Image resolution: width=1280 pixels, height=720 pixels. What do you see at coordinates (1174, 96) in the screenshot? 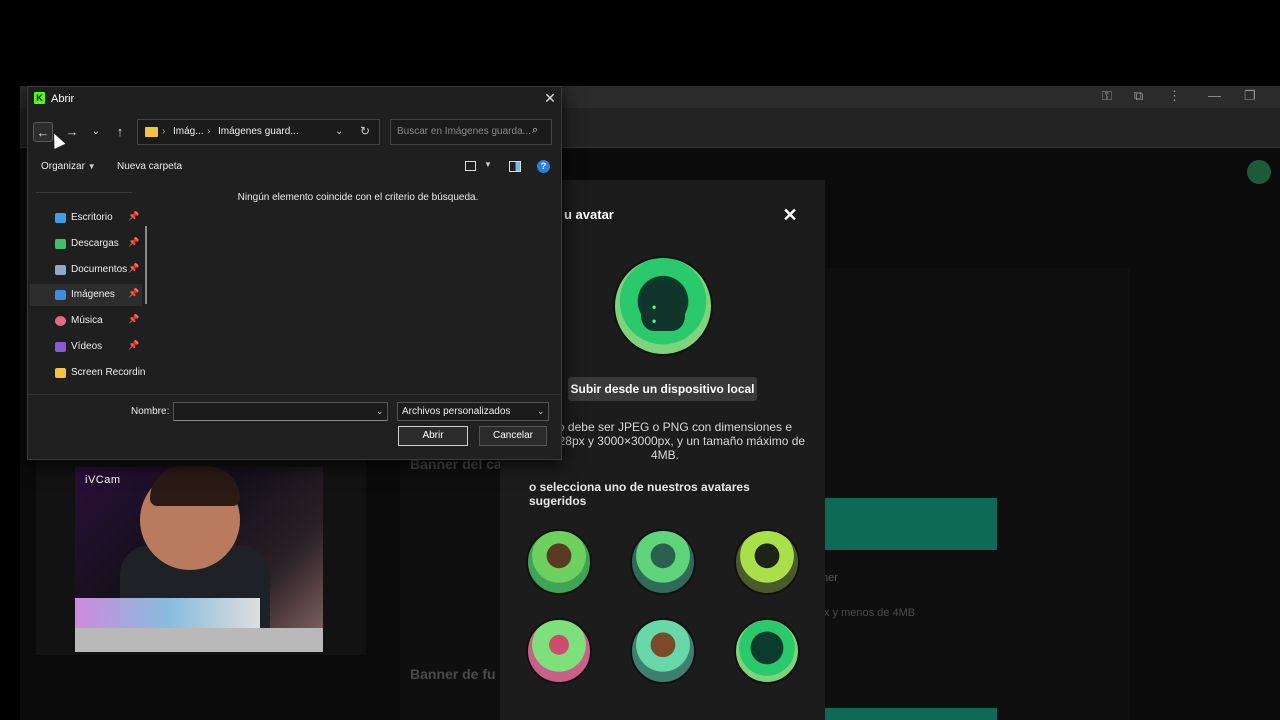
I see `menu-dots-icon: ⋮` at bounding box center [1174, 96].